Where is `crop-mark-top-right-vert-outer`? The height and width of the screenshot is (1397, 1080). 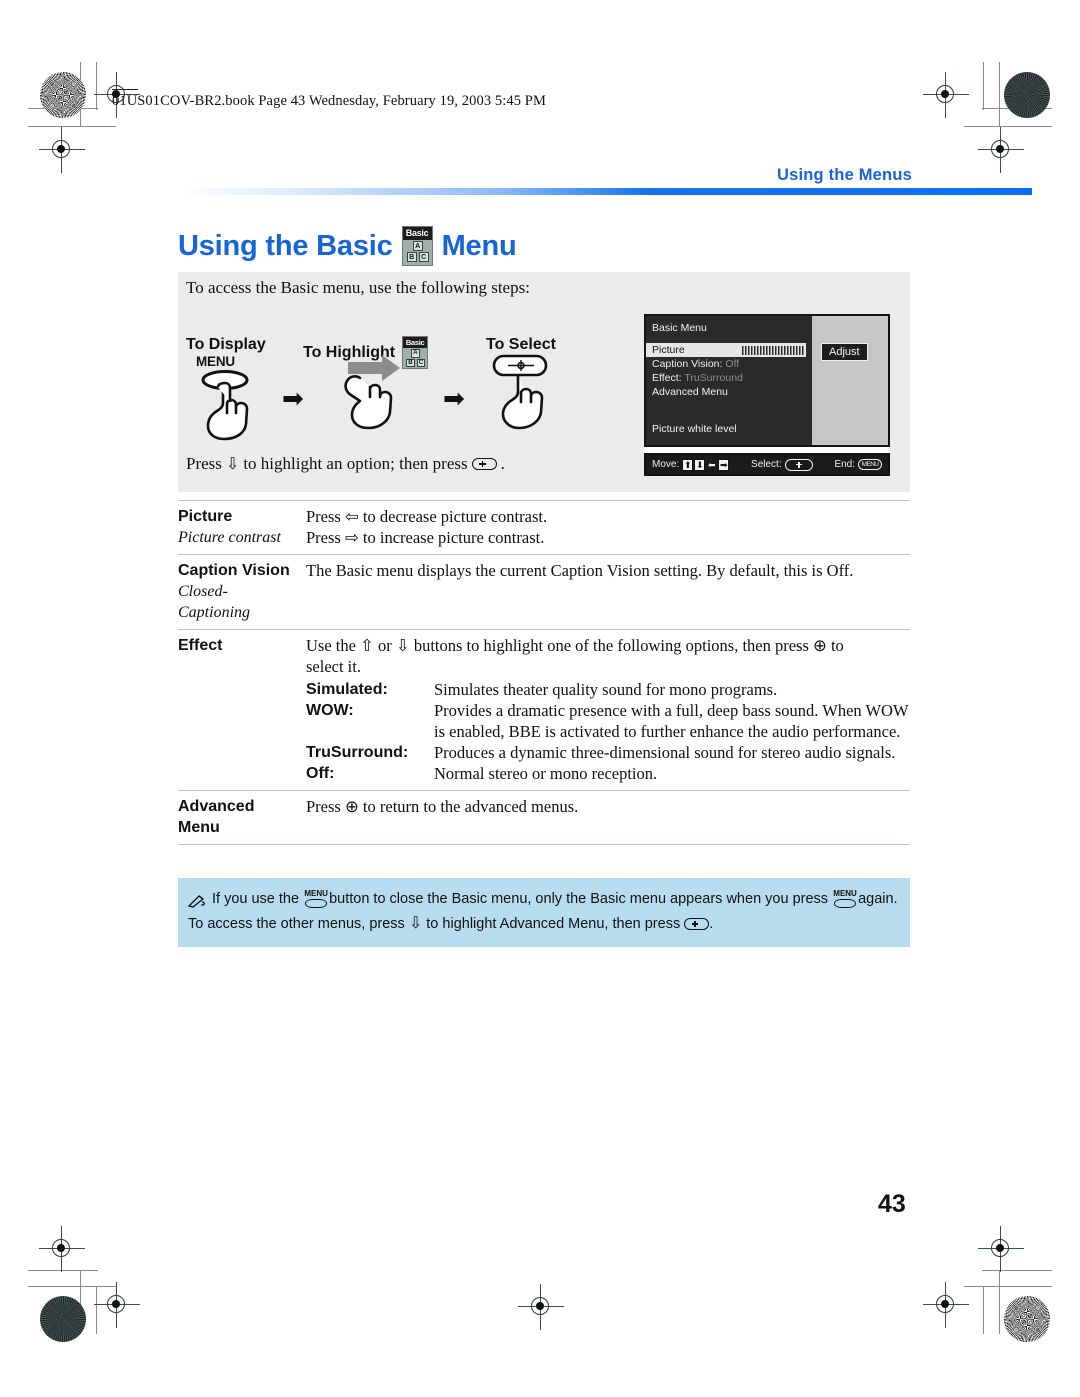
crop-mark-top-right-vert-outer is located at coordinates (1000, 94).